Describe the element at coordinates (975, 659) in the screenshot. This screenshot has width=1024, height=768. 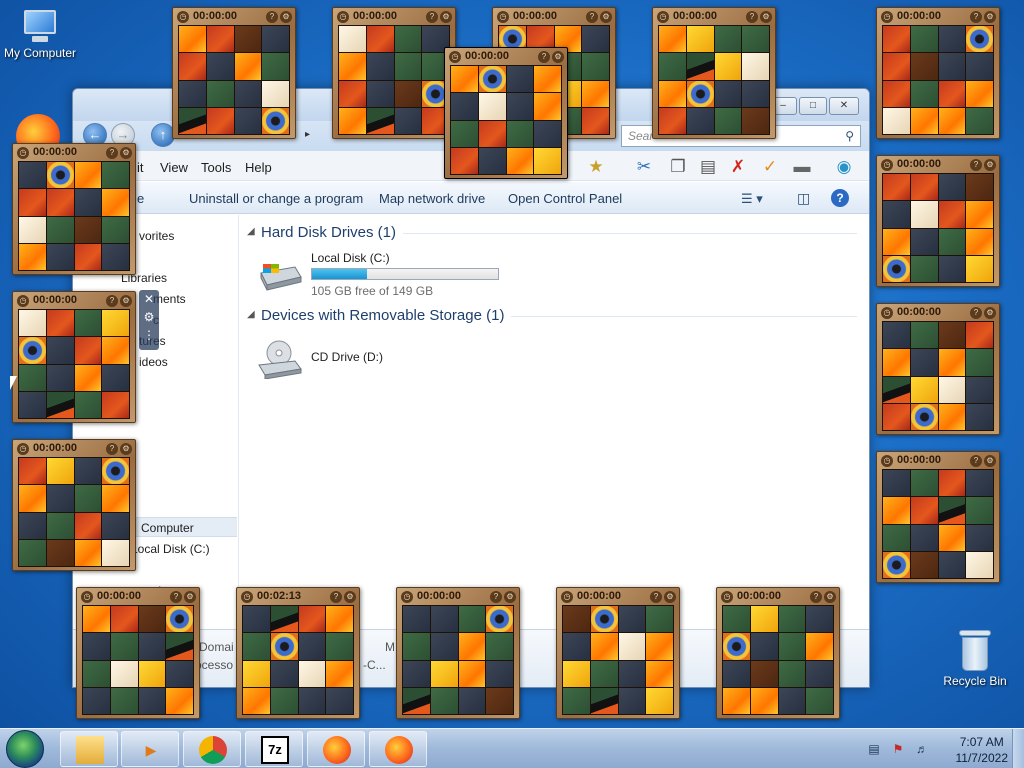
I see `desktop-icon-recycle-bin: Recycle Bin` at that location.